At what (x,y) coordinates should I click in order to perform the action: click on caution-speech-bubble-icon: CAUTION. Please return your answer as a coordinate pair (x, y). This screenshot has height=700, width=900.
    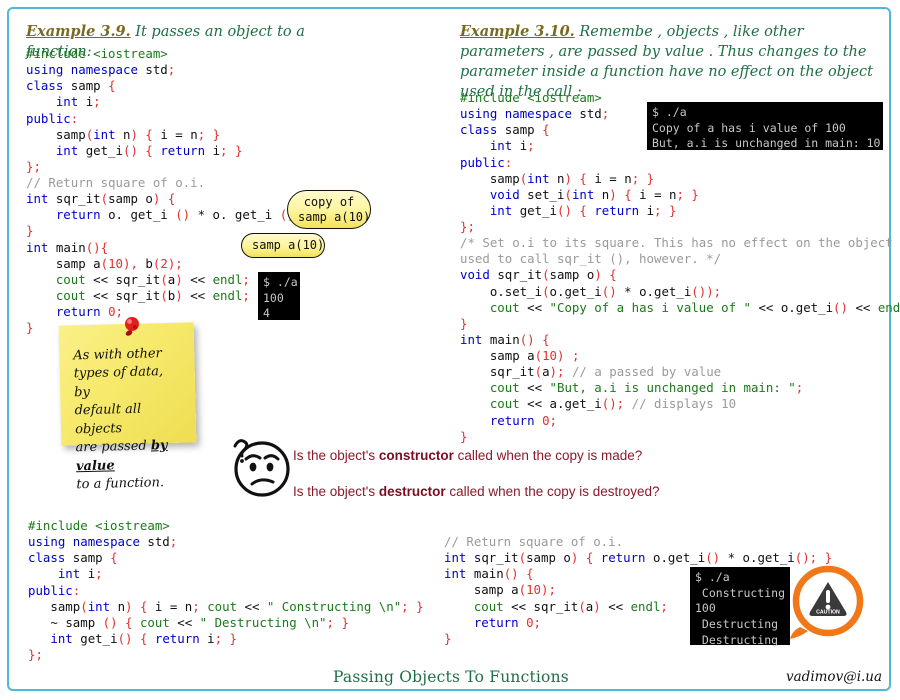
    Looking at the image, I should click on (827, 602).